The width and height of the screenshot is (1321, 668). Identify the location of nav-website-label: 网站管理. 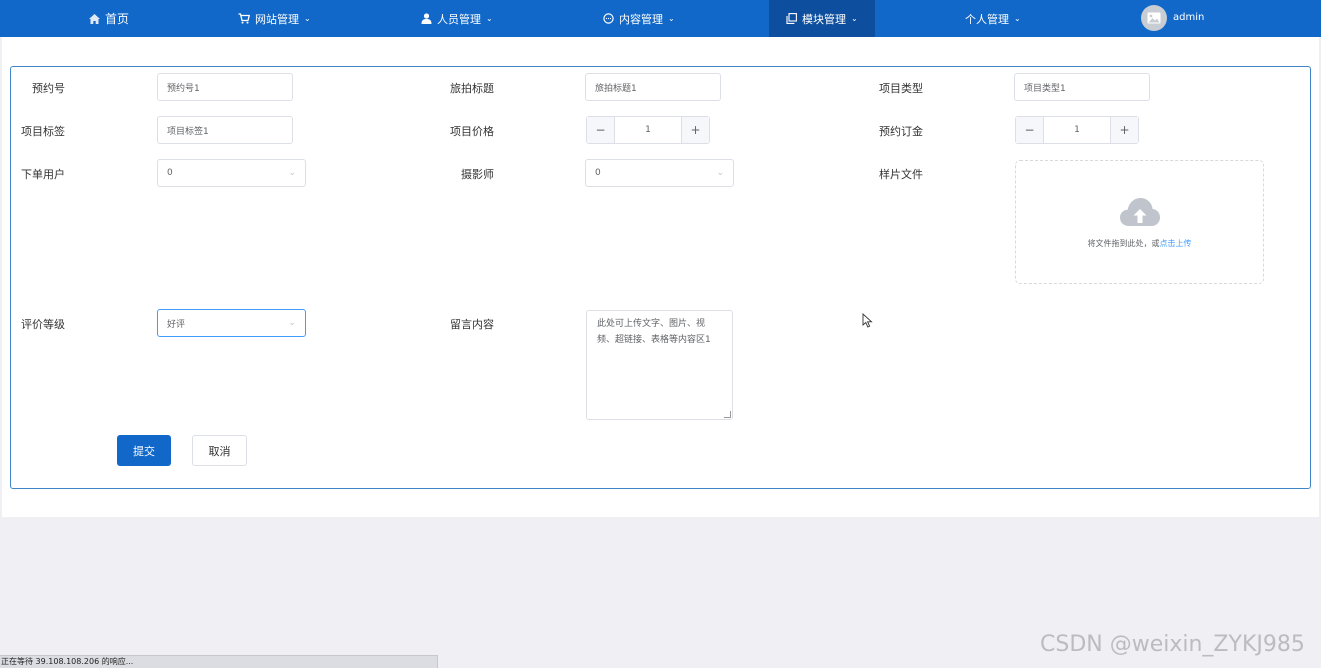
(277, 19).